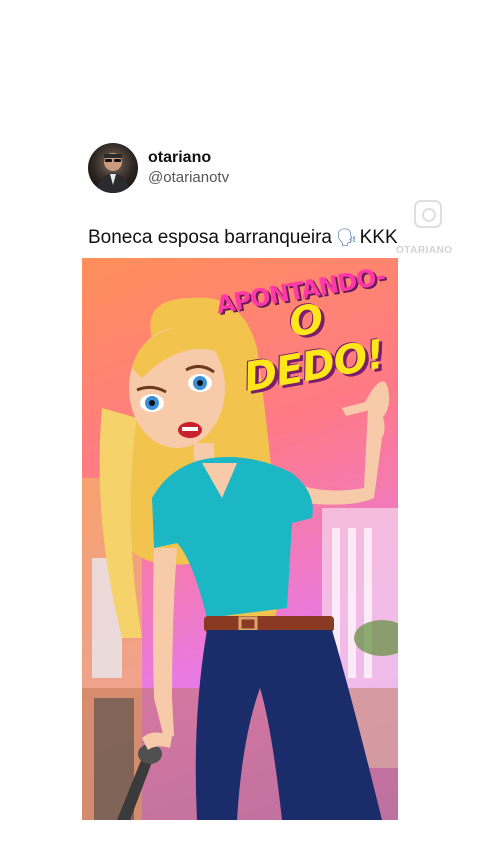  What do you see at coordinates (378, 237) in the screenshot?
I see `caption-suffix: KKK` at bounding box center [378, 237].